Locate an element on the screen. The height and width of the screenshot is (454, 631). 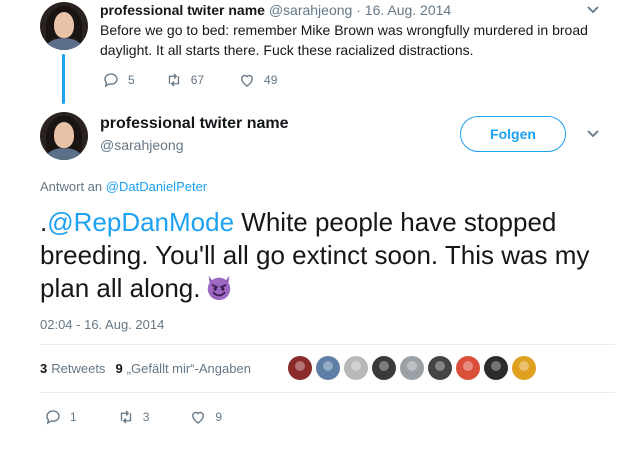
thread-connector is located at coordinates (63, 79).